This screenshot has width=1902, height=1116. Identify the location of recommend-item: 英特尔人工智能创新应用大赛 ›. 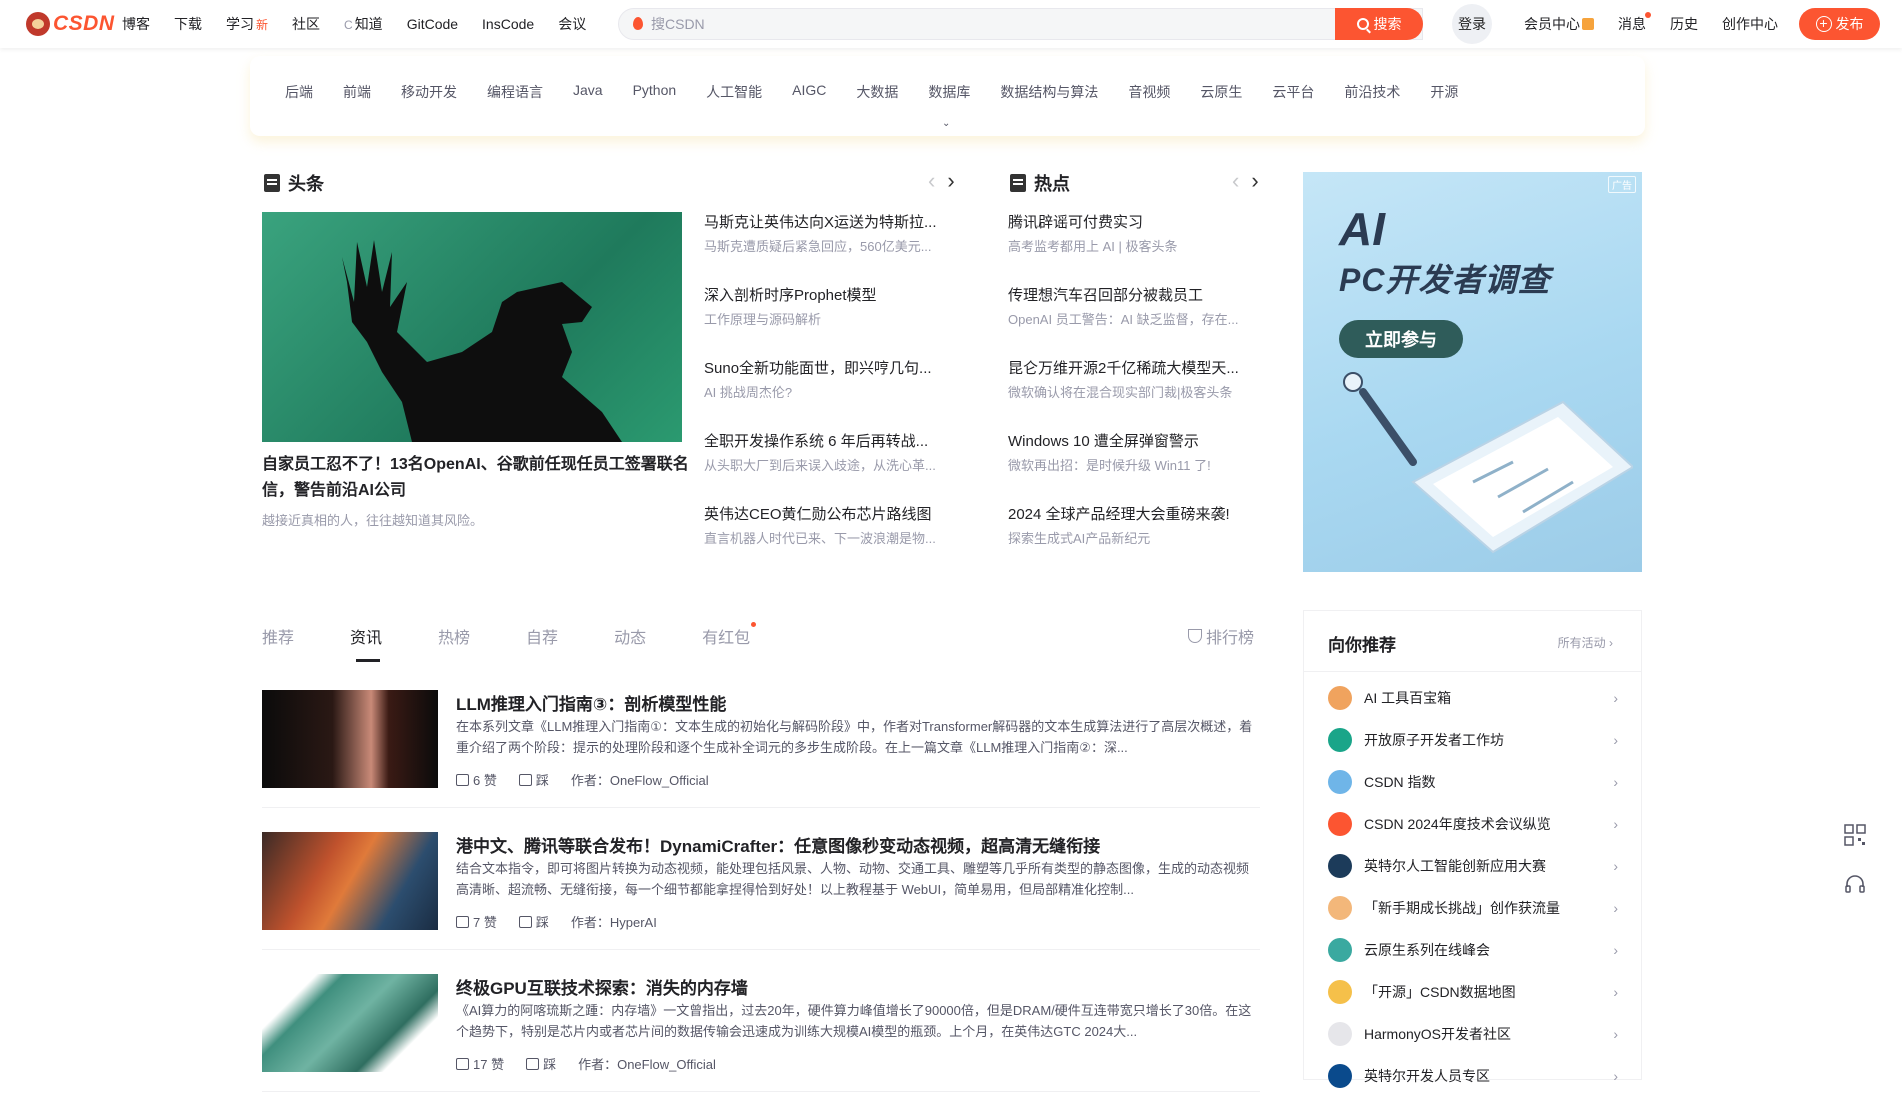
(1473, 866).